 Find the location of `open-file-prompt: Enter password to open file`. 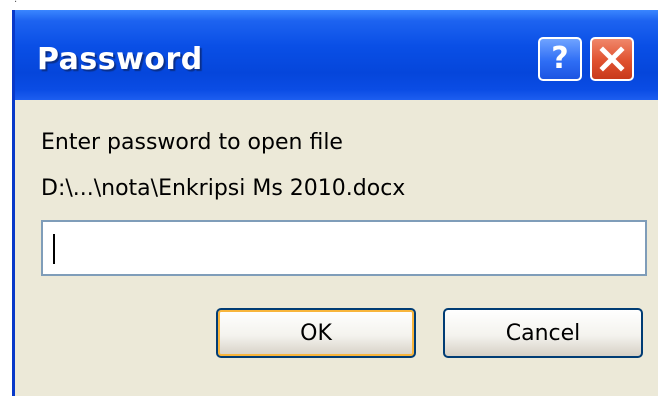

open-file-prompt: Enter password to open file is located at coordinates (192, 142).